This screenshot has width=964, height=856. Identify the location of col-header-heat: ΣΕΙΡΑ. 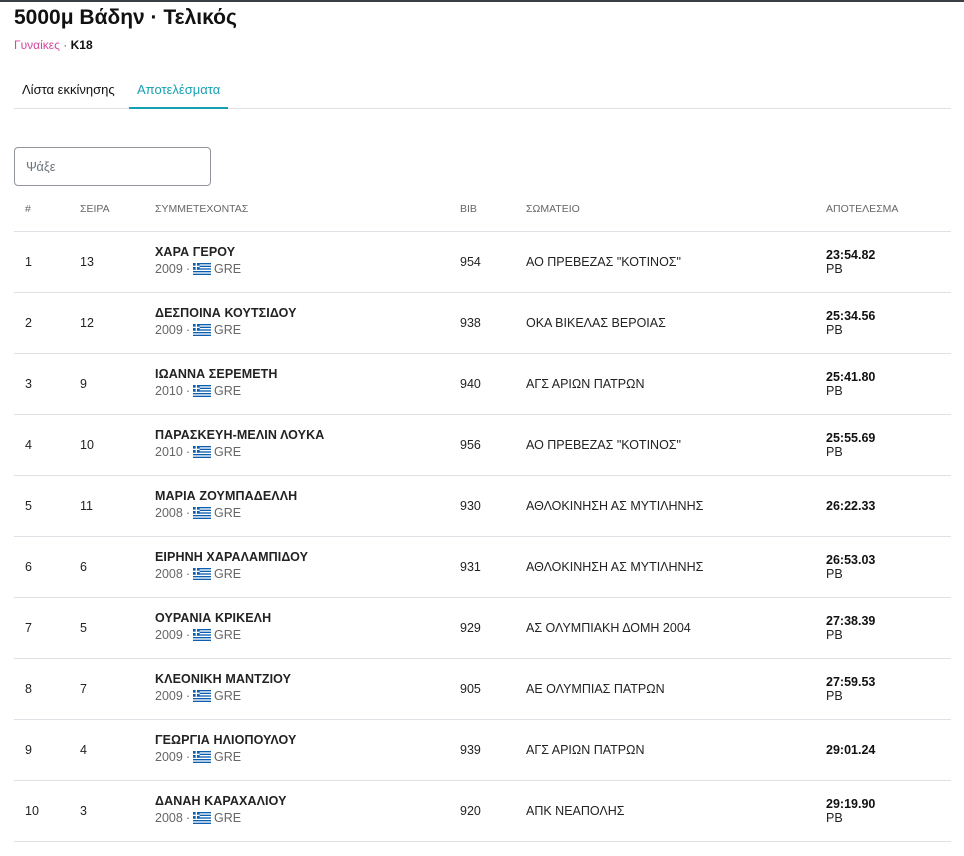
(95, 209).